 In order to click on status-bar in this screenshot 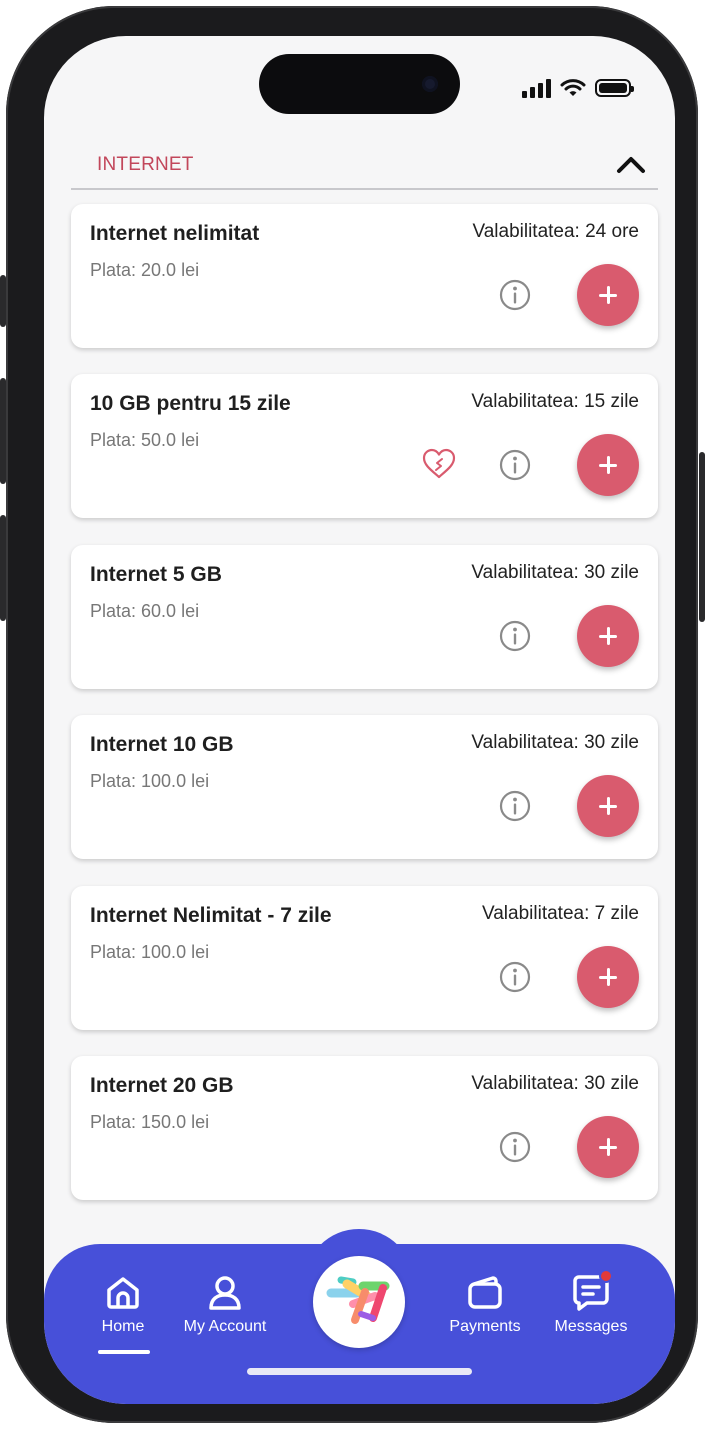, I will do `click(578, 88)`.